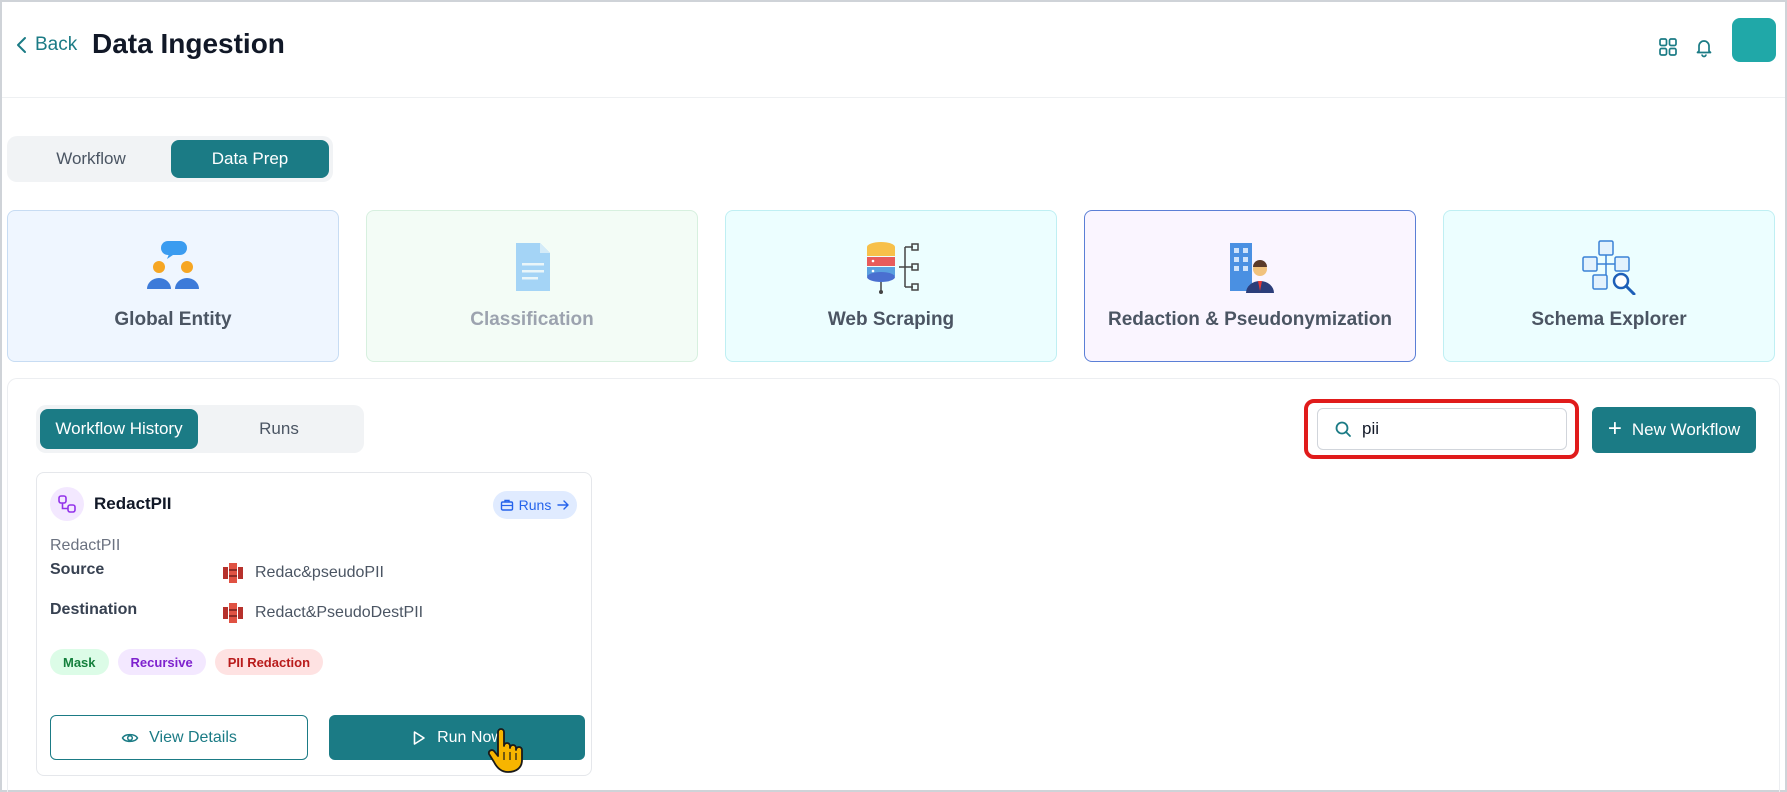 Image resolution: width=1787 pixels, height=792 pixels. I want to click on card-redaction-pseudonymization: Redaction & Pseudonymization, so click(1250, 286).